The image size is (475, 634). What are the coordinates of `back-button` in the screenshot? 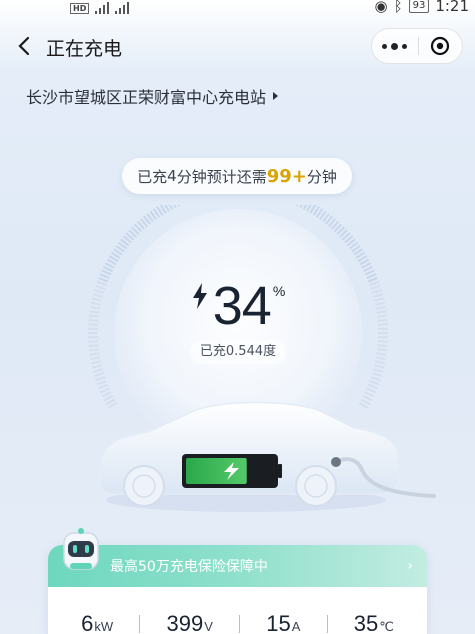 It's located at (24, 46).